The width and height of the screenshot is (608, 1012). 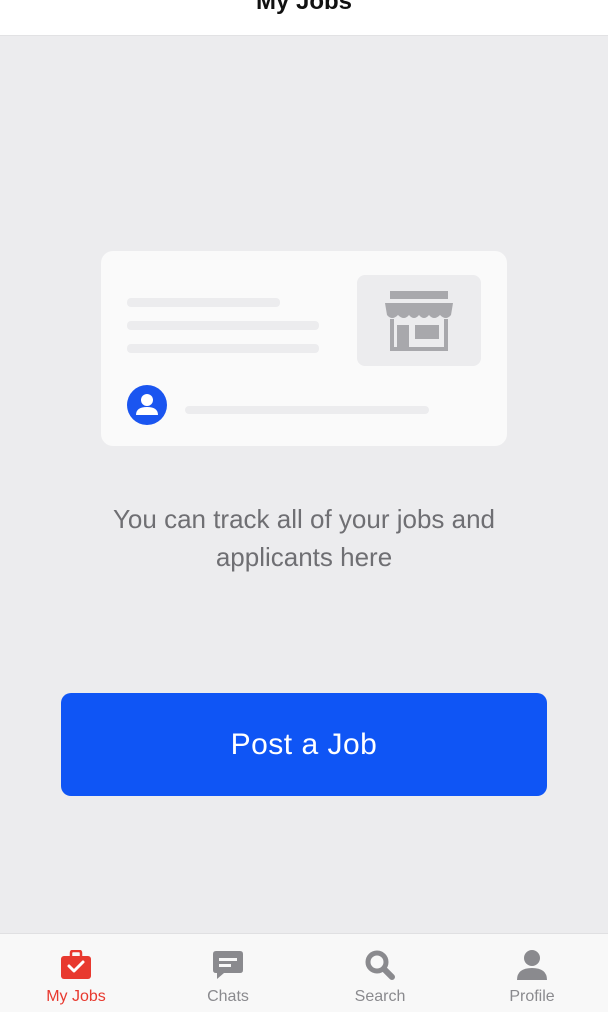 I want to click on tab-my-jobs: My Jobs, so click(x=76, y=973).